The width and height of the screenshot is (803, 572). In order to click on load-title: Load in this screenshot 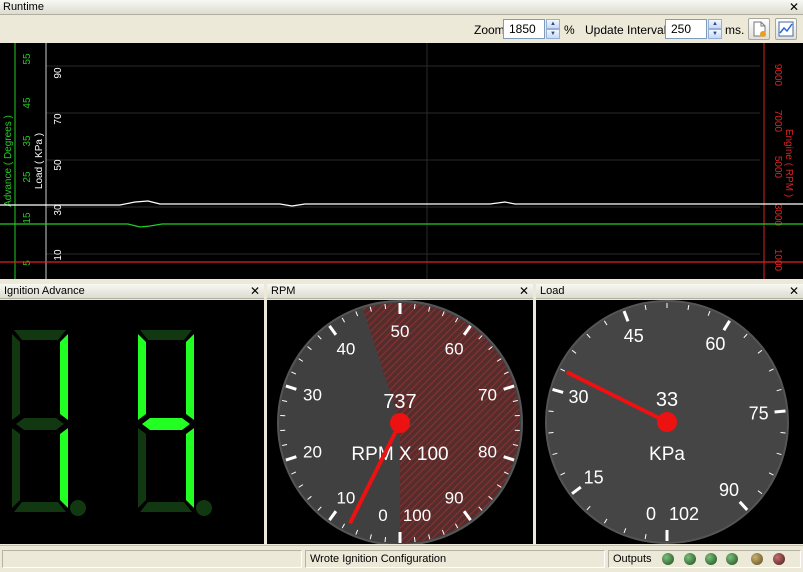, I will do `click(552, 291)`.